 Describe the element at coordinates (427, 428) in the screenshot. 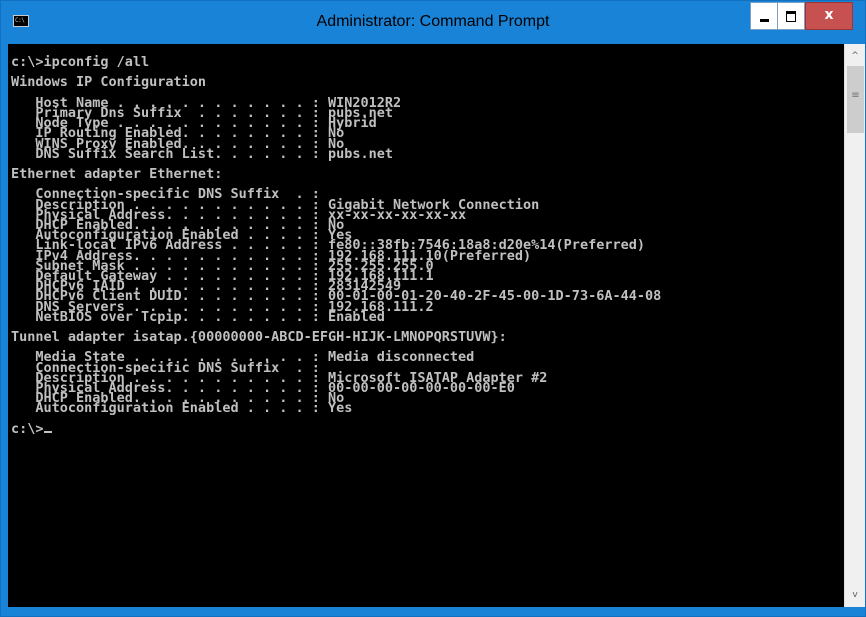

I see `prompt-line: c:\>` at that location.